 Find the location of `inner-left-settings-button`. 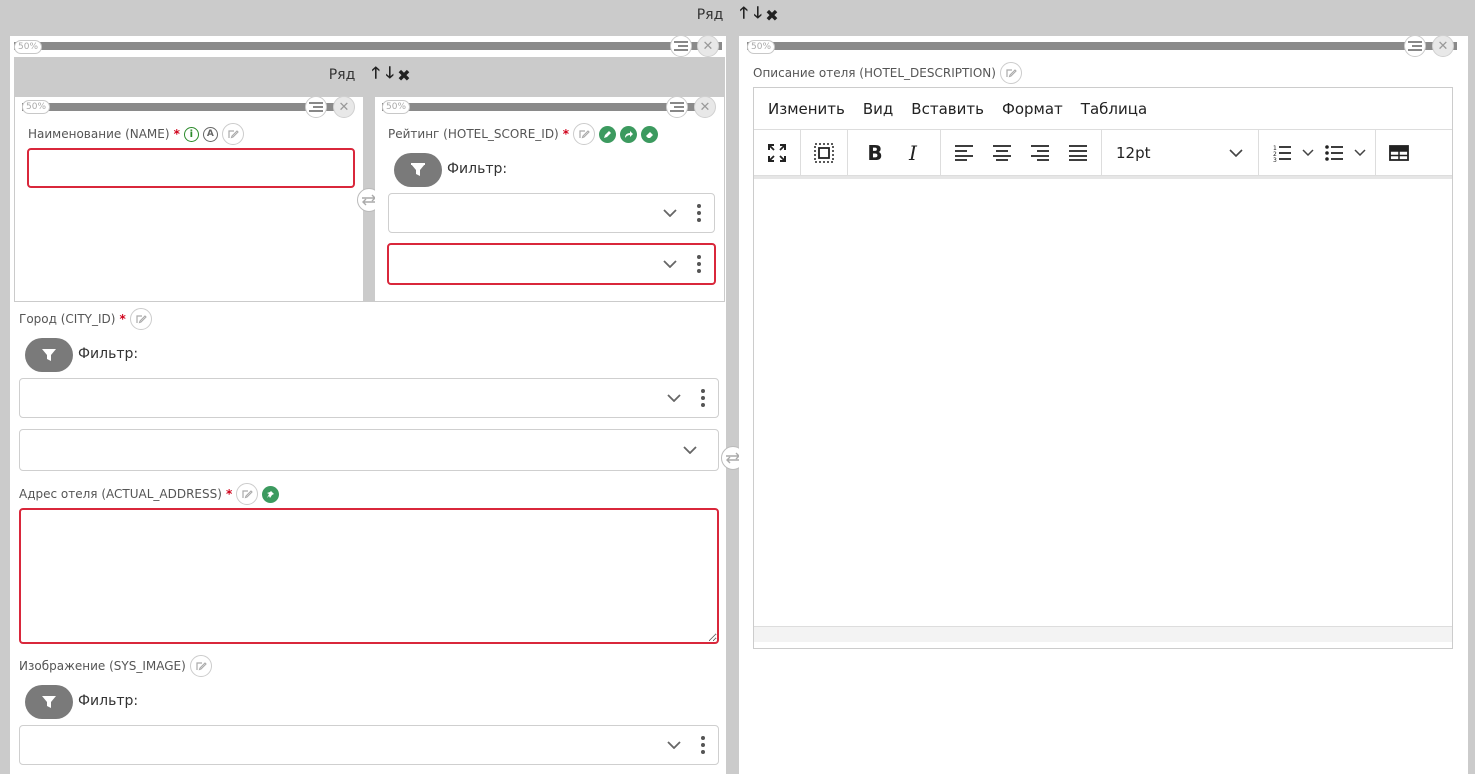

inner-left-settings-button is located at coordinates (316, 107).